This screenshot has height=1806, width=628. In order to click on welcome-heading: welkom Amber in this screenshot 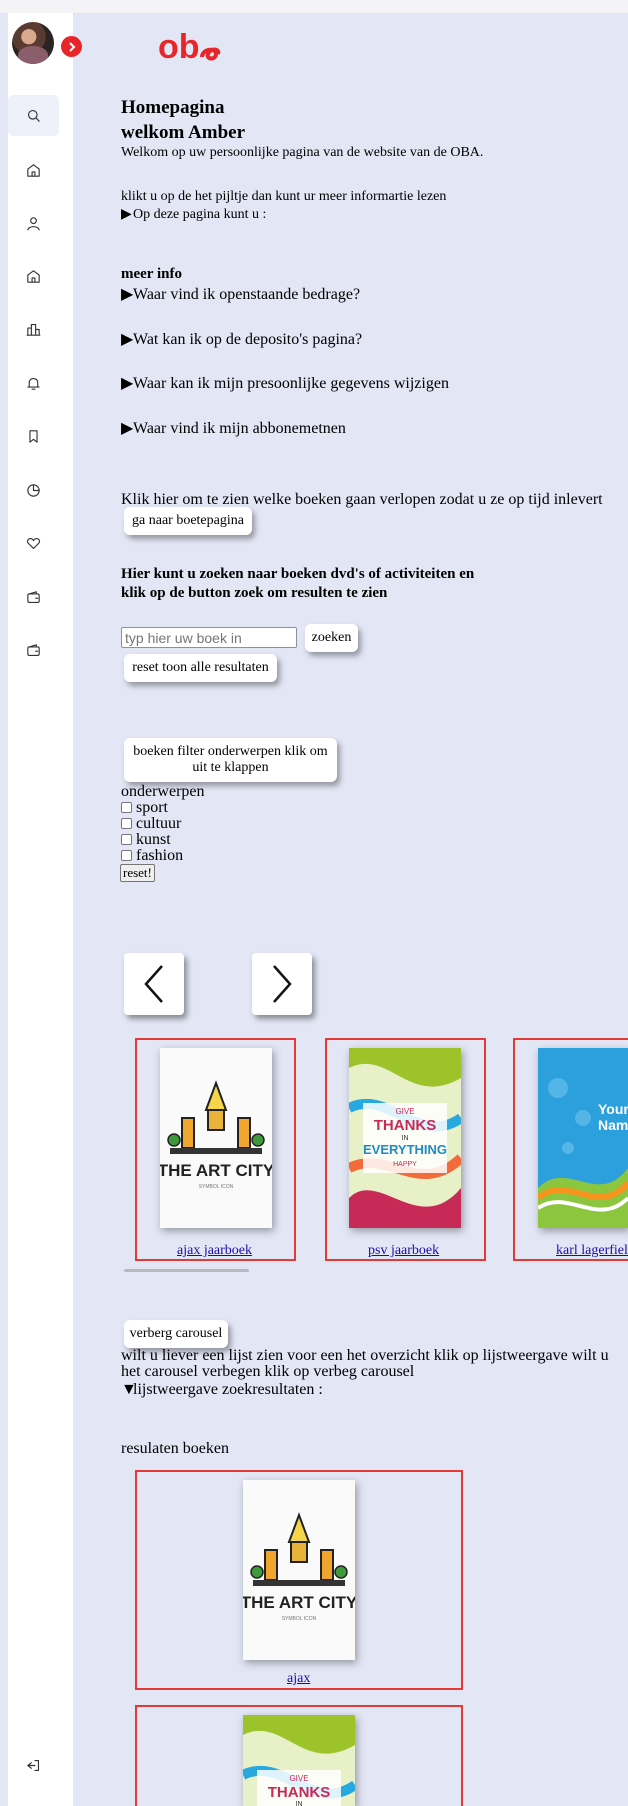, I will do `click(183, 132)`.